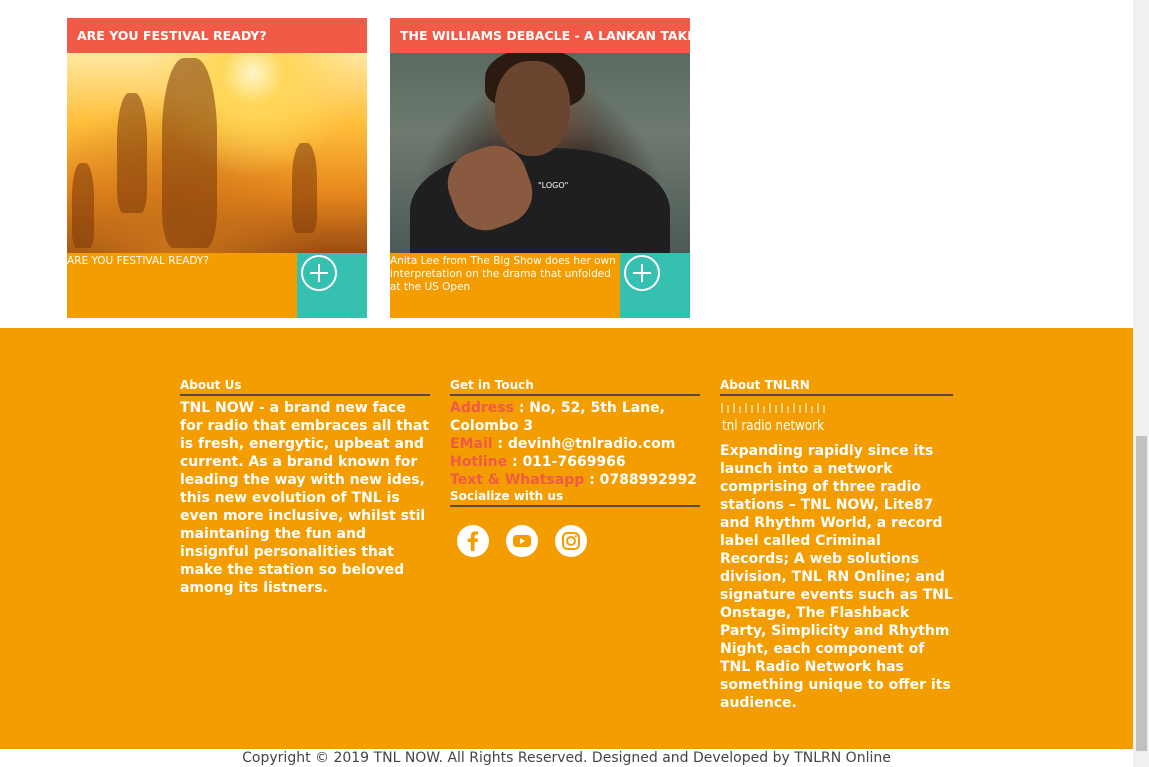 Image resolution: width=1149 pixels, height=767 pixels. What do you see at coordinates (479, 462) in the screenshot?
I see `hotline-label: Hotline` at bounding box center [479, 462].